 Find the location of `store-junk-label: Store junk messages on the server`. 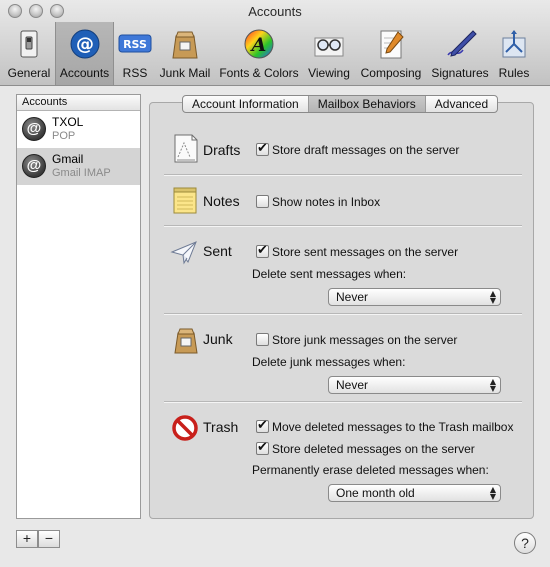

store-junk-label: Store junk messages on the server is located at coordinates (365, 340).